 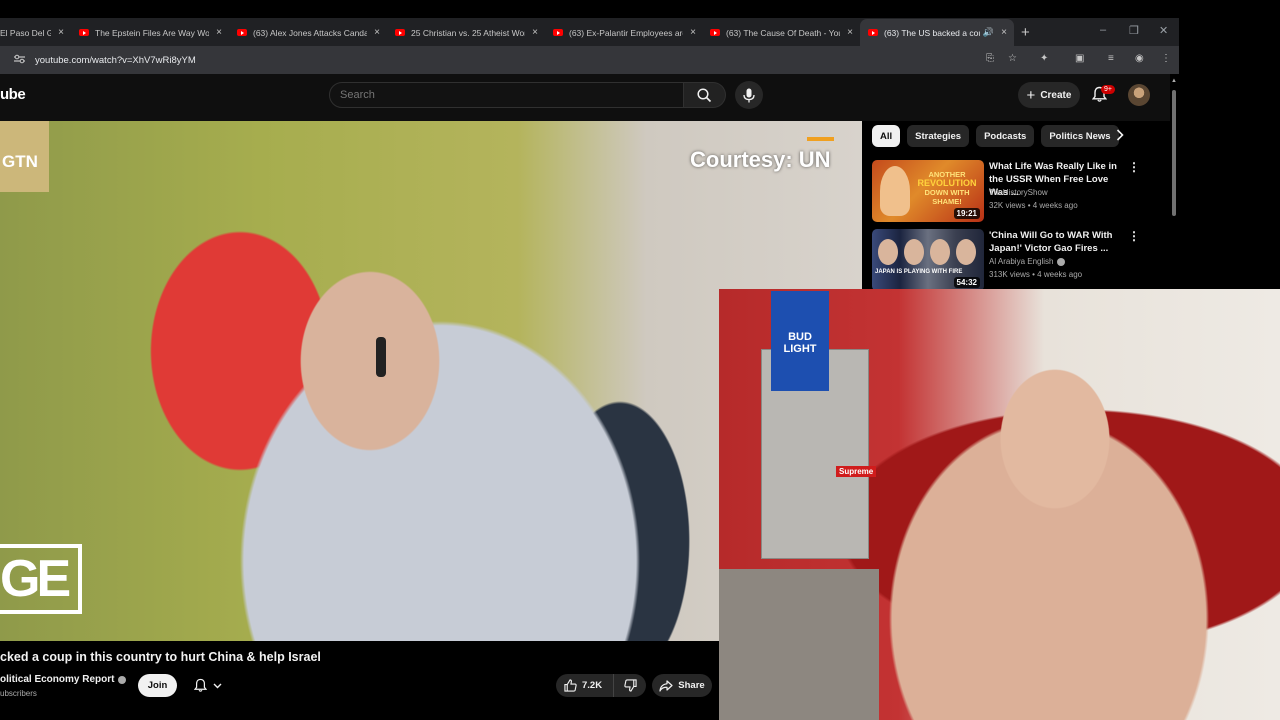 I want to click on chip-strategies: Strategies, so click(x=938, y=136).